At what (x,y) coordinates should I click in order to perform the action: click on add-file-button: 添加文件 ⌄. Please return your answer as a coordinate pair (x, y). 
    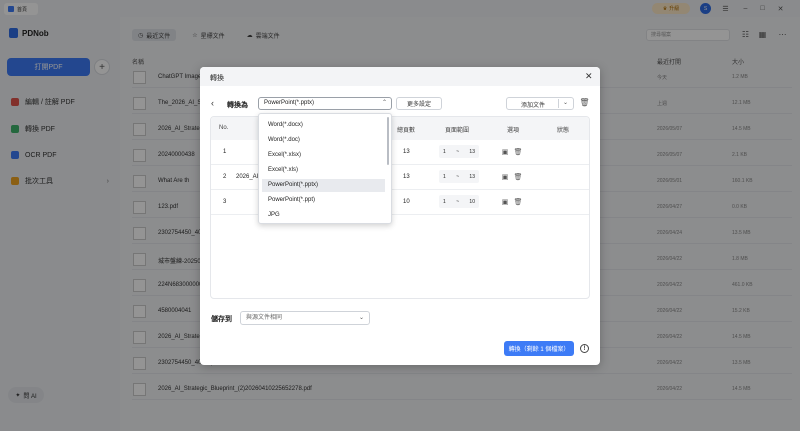
    Looking at the image, I should click on (540, 103).